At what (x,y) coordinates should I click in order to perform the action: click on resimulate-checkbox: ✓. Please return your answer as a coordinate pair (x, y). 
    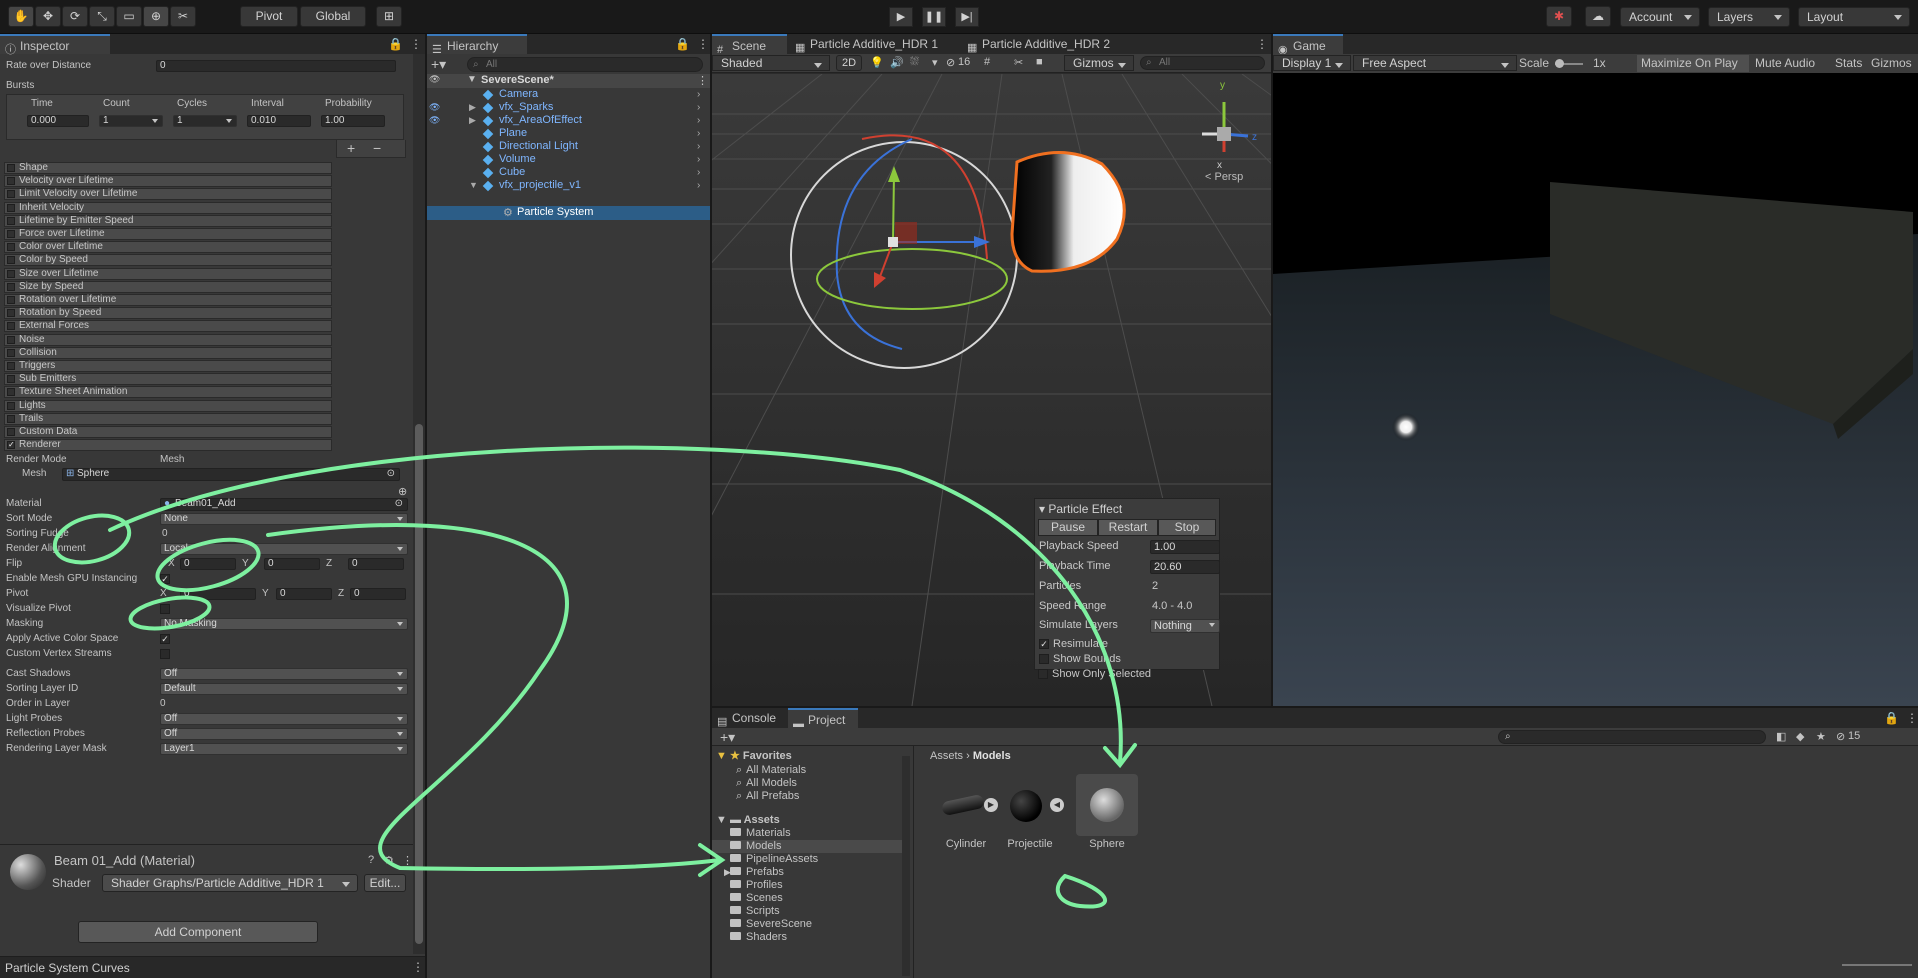
    Looking at the image, I should click on (1044, 644).